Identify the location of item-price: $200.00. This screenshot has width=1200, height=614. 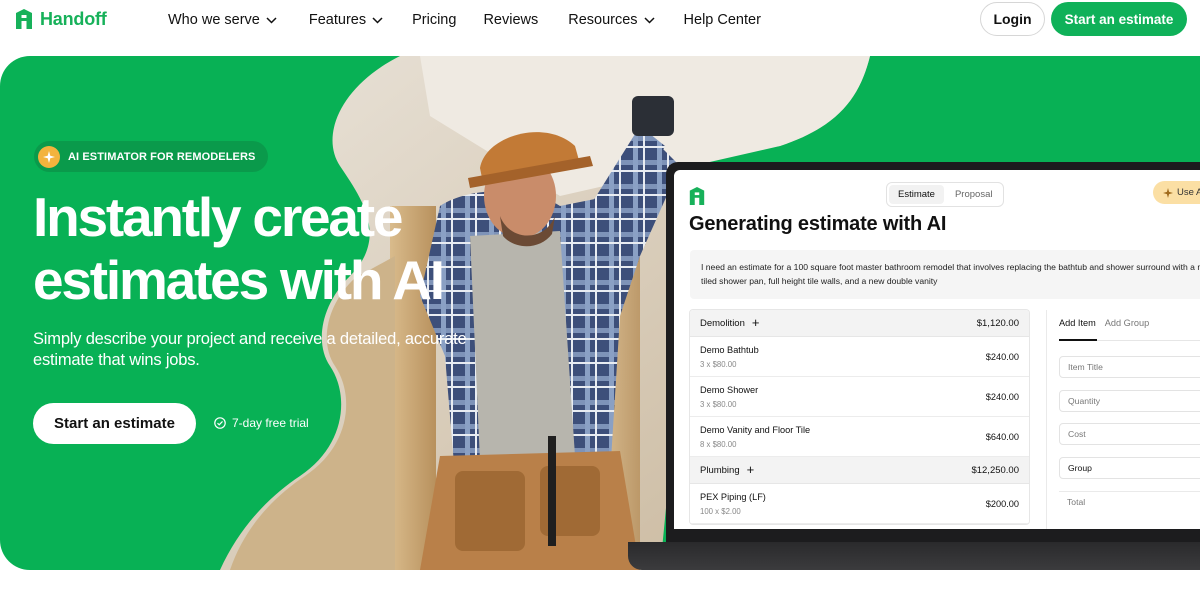
(1002, 503).